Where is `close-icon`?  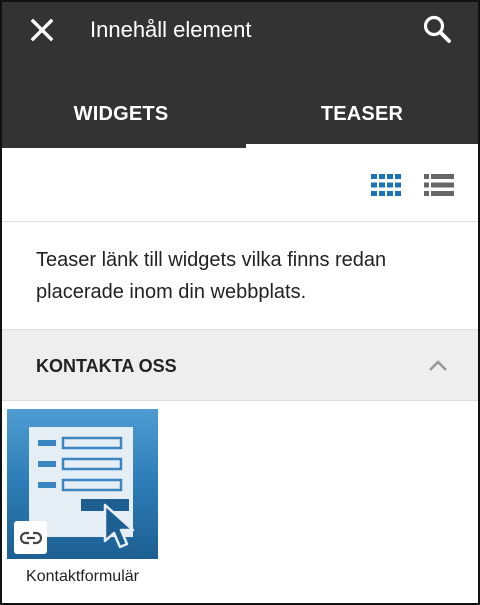
close-icon is located at coordinates (42, 30).